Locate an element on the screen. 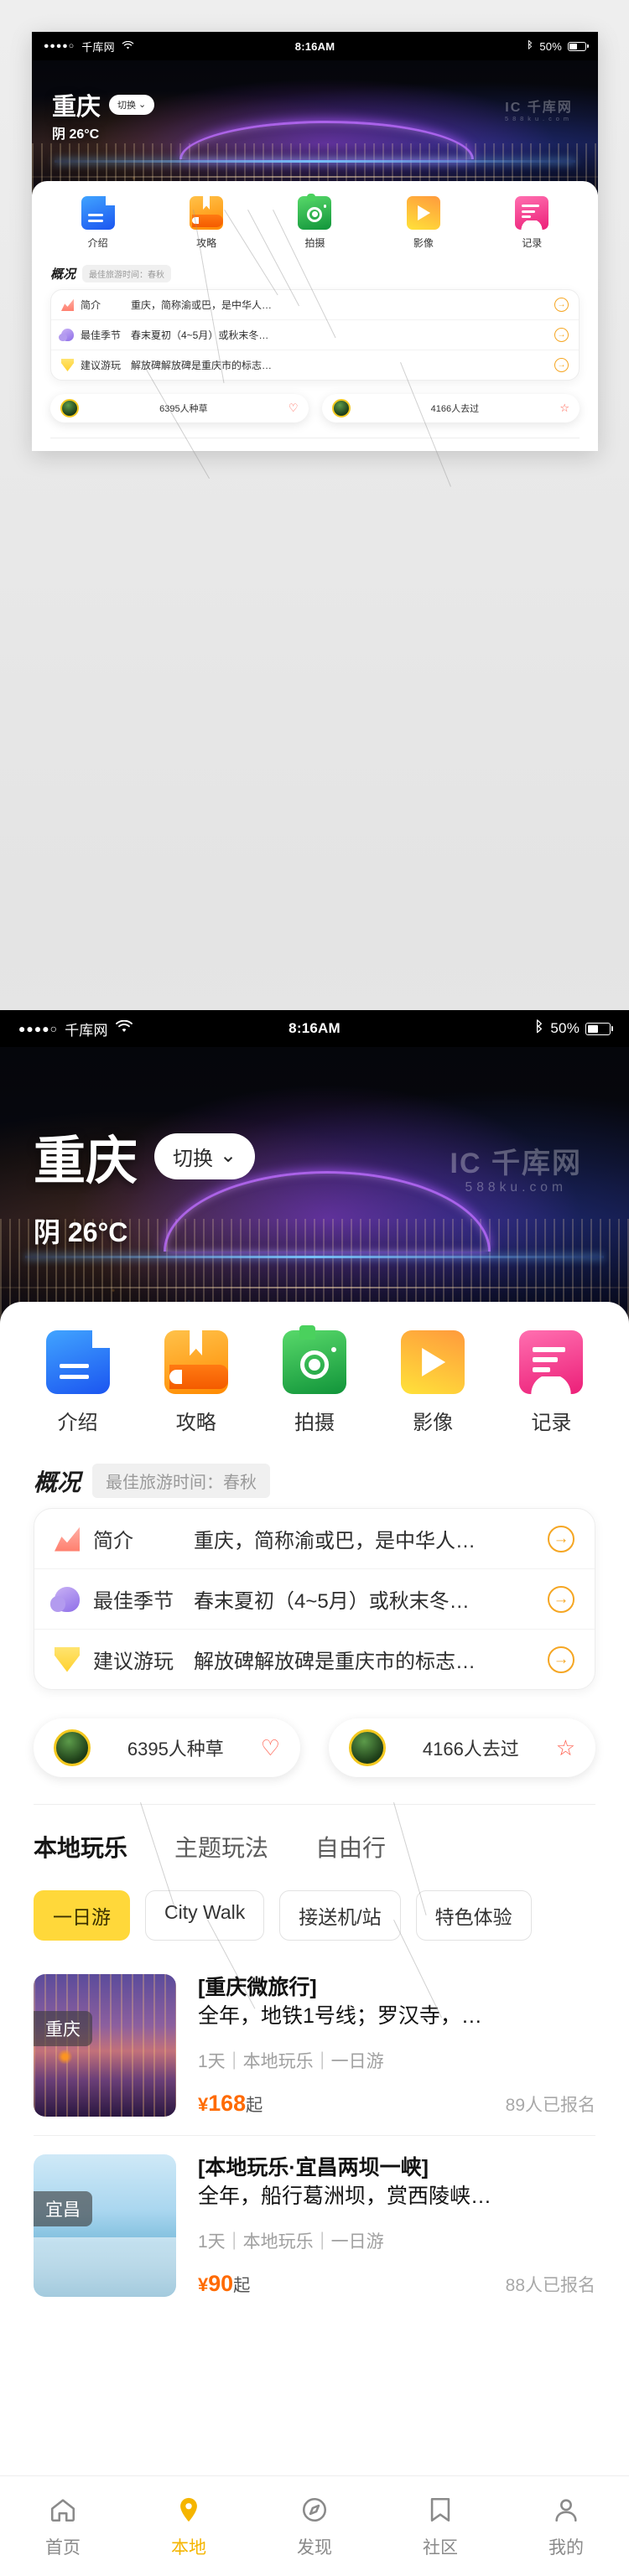 The width and height of the screenshot is (629, 2576). bluetooth-icon is located at coordinates (539, 1028).